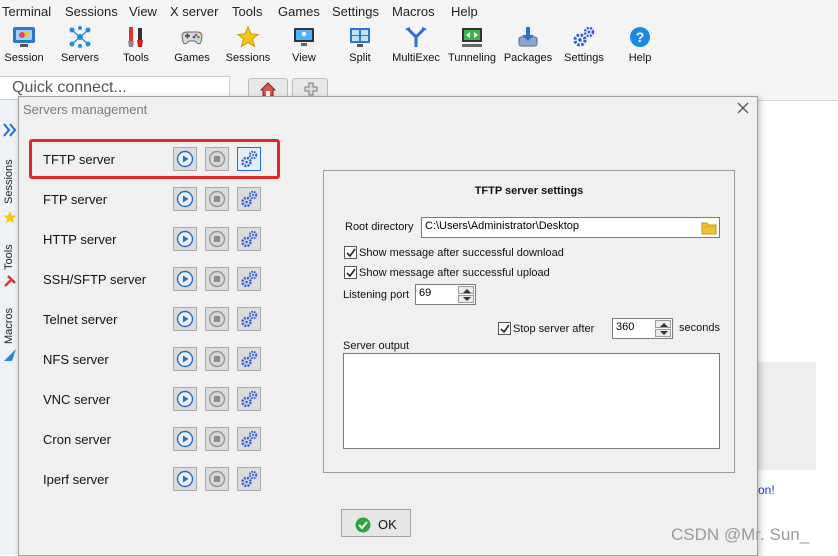  What do you see at coordinates (299, 11) in the screenshot?
I see `menu-games: Games` at bounding box center [299, 11].